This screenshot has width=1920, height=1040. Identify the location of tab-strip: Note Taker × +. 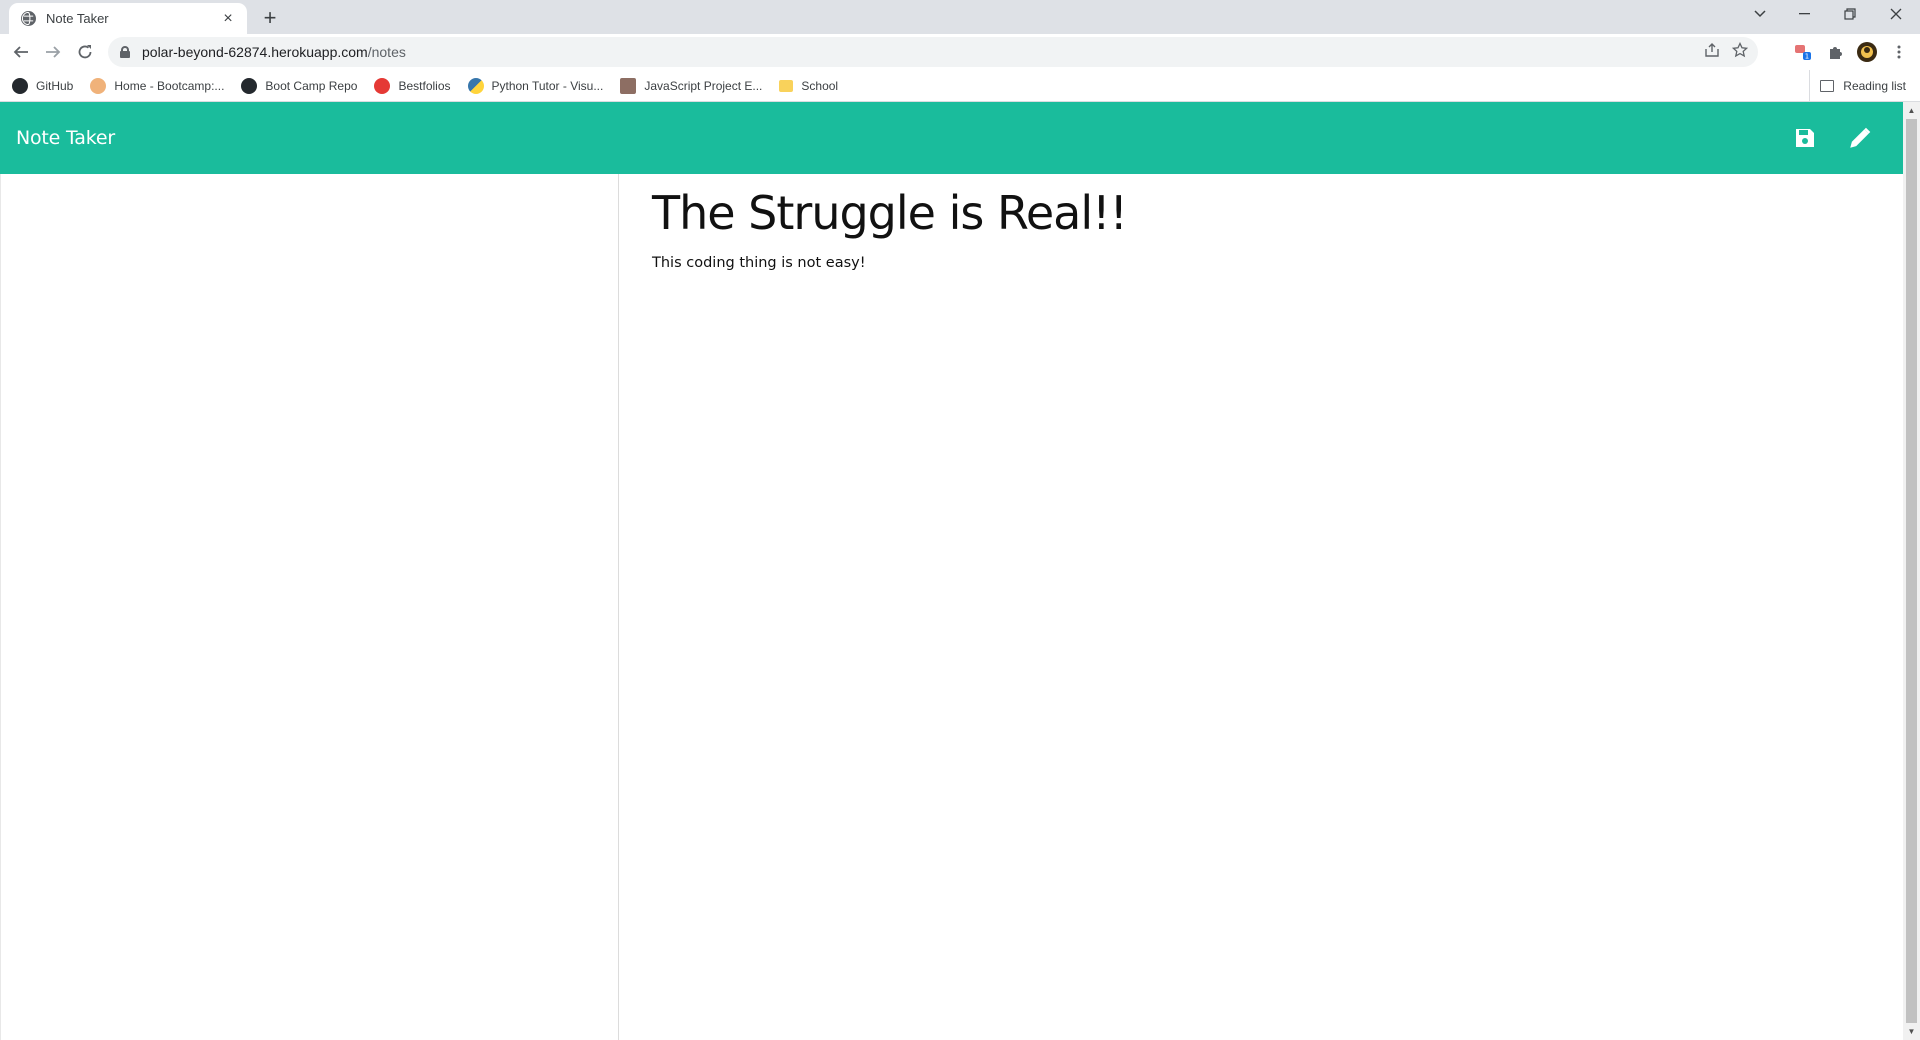
(960, 17).